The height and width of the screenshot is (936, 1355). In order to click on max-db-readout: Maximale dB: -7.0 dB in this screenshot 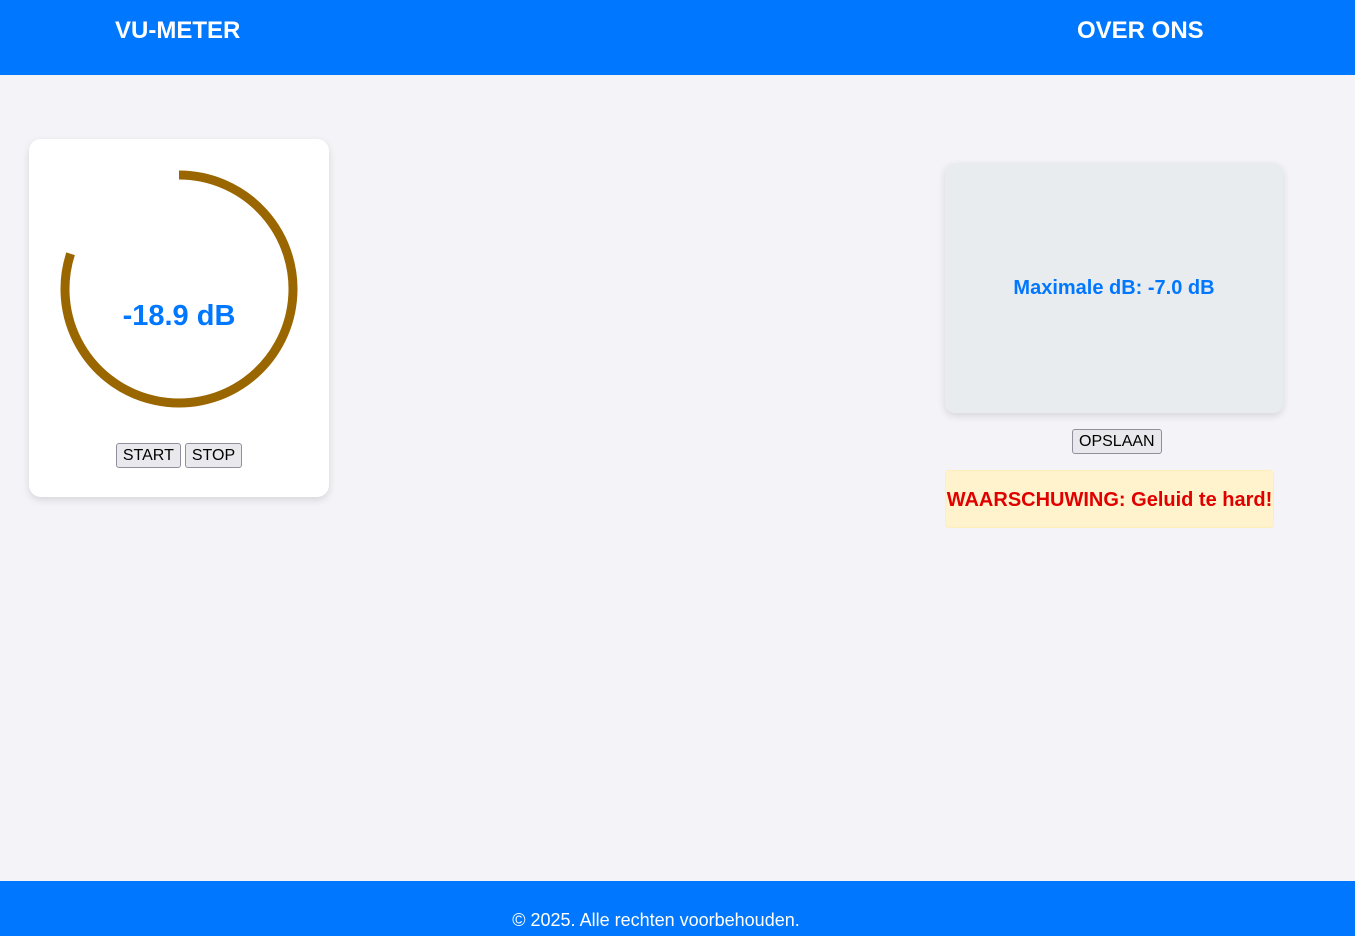, I will do `click(1114, 288)`.